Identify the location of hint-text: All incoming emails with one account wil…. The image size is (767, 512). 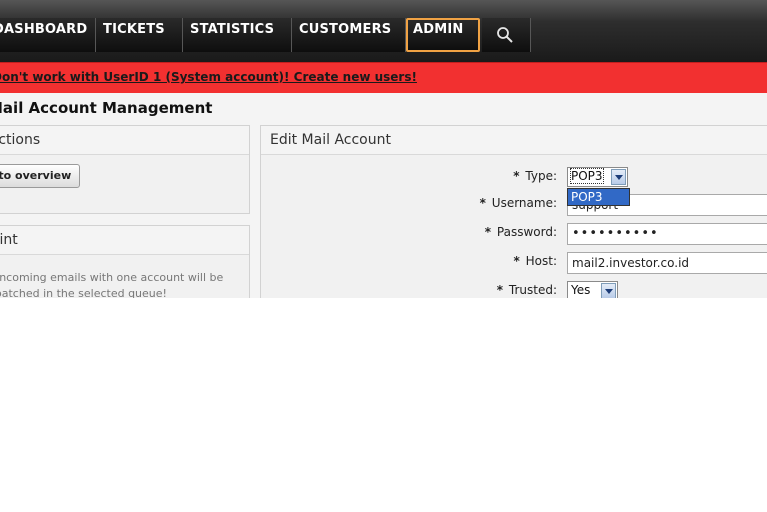
(112, 284).